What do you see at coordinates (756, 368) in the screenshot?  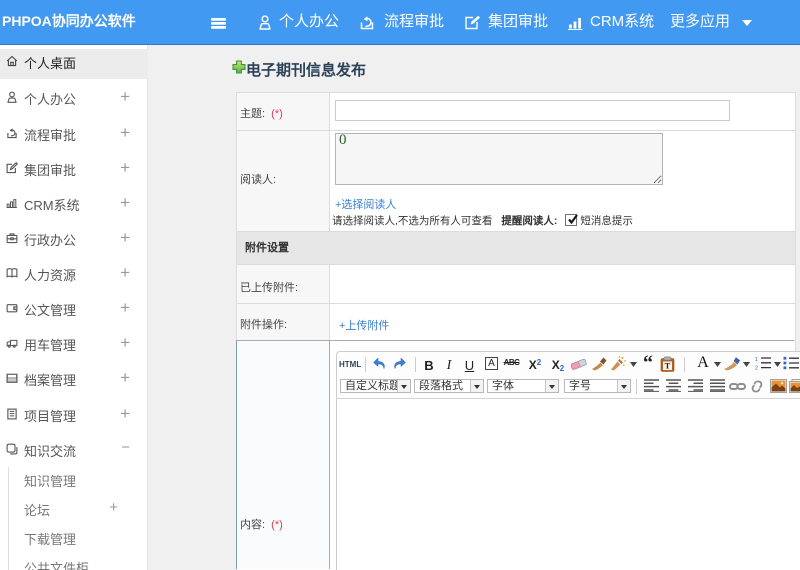 I see `svg-text: 2` at bounding box center [756, 368].